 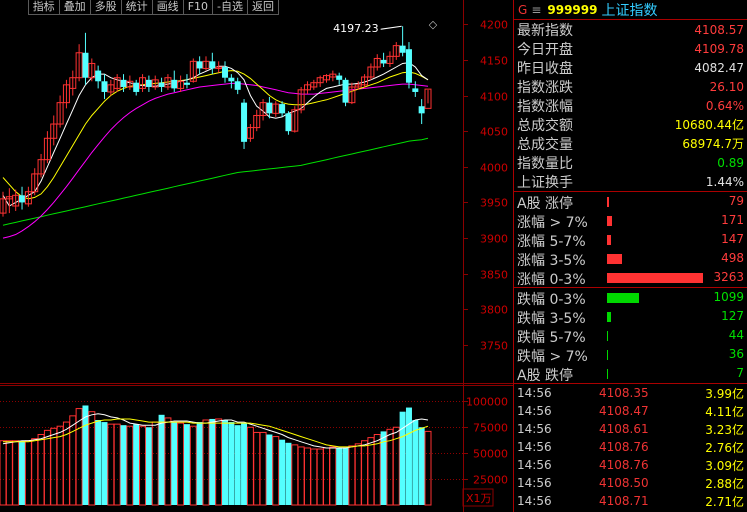 I want to click on toolbar-back-button: 返回, so click(x=262, y=7).